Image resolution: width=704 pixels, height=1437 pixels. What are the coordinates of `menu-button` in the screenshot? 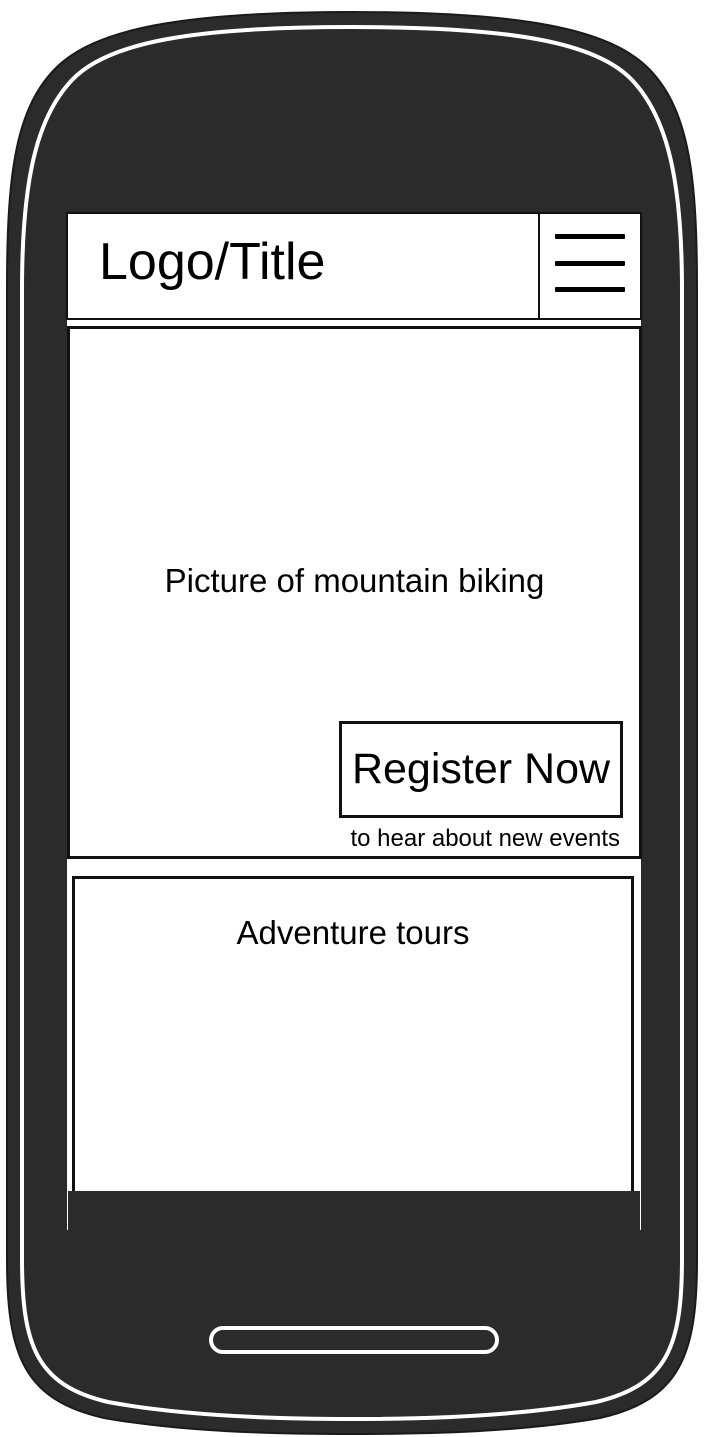 It's located at (590, 266).